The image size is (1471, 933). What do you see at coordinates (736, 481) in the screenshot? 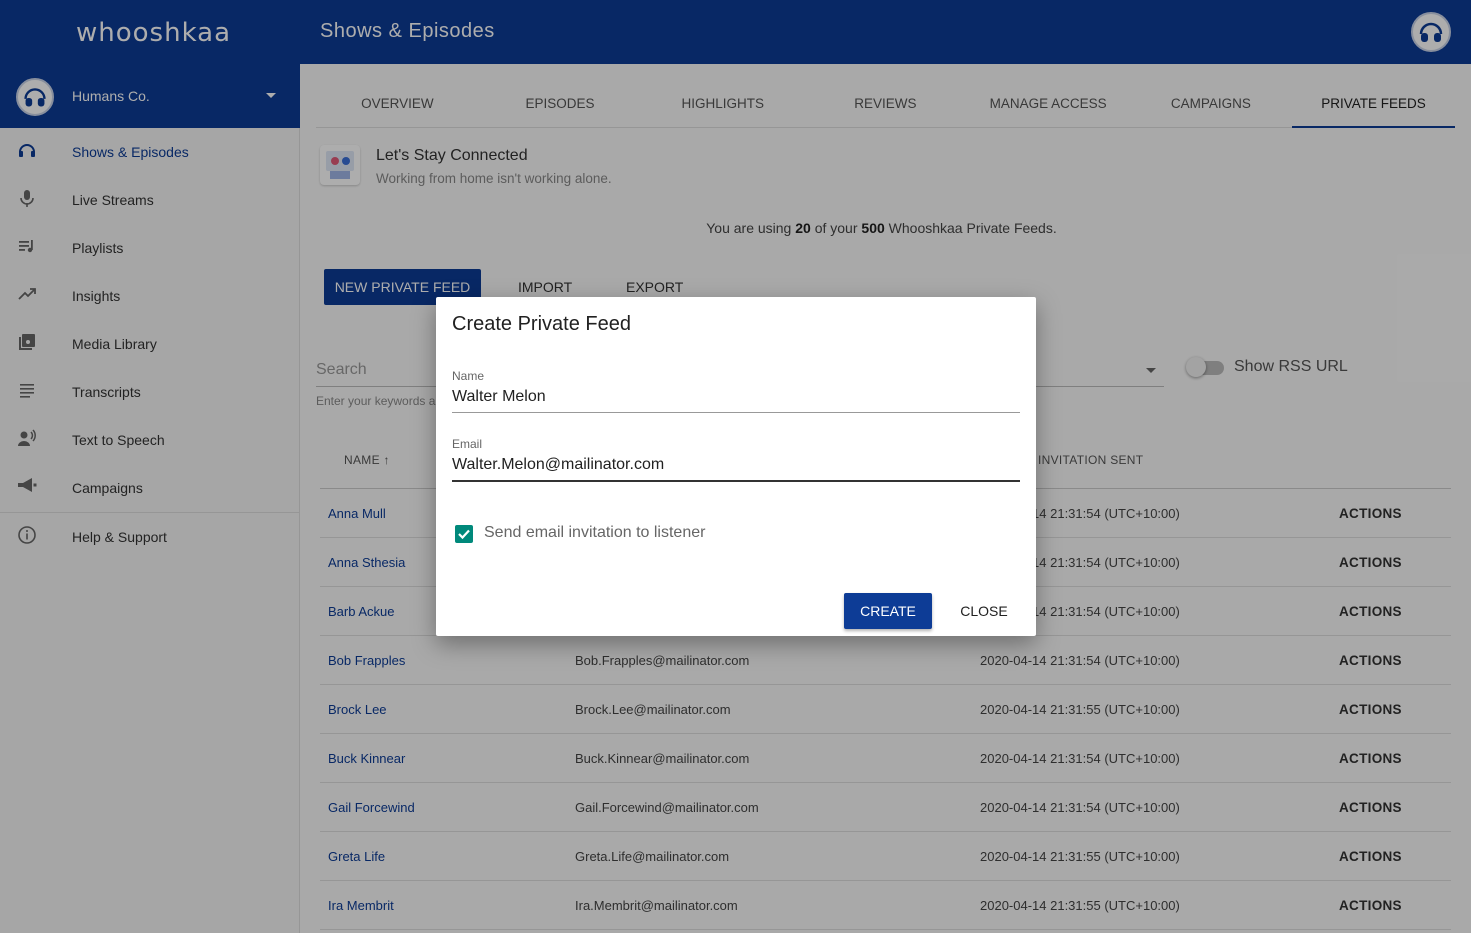
I see `email-field-underline` at bounding box center [736, 481].